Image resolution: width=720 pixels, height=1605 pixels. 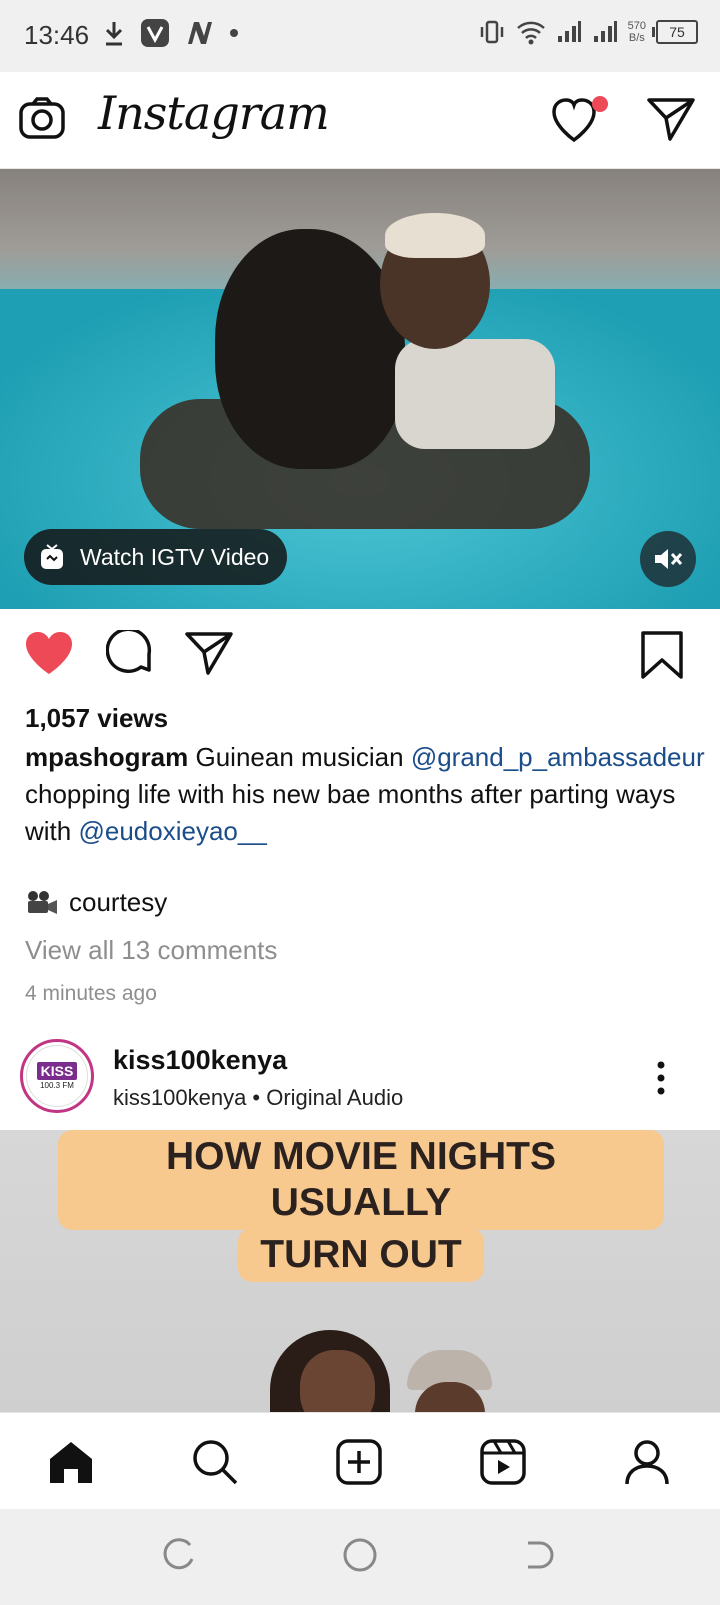 I want to click on battery-indicator: 75, so click(x=675, y=32).